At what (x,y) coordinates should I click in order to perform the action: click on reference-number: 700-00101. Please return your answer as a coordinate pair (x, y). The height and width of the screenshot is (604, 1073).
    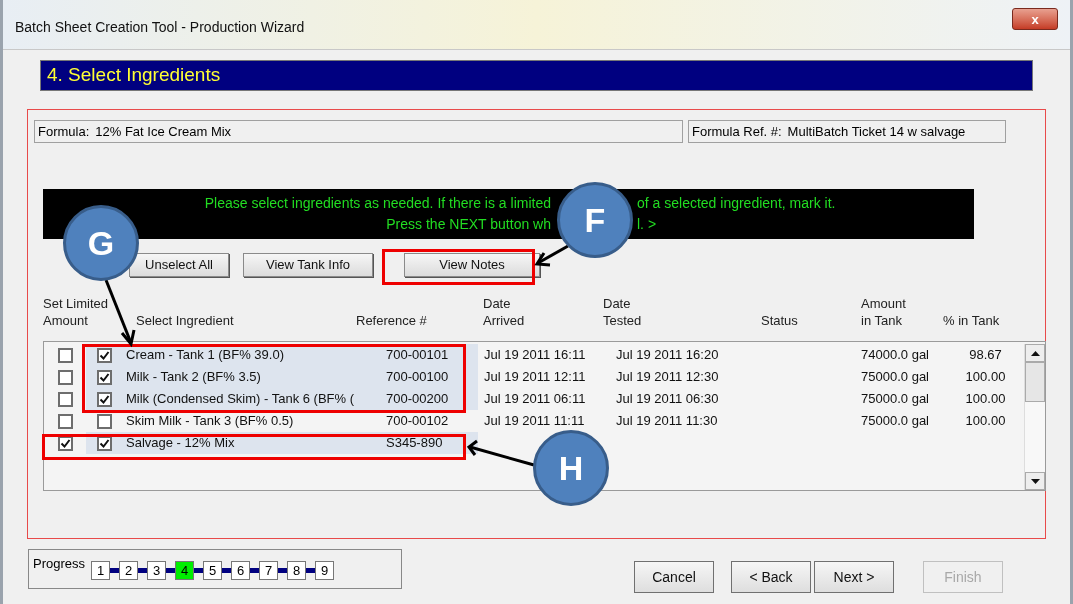
    Looking at the image, I should click on (417, 355).